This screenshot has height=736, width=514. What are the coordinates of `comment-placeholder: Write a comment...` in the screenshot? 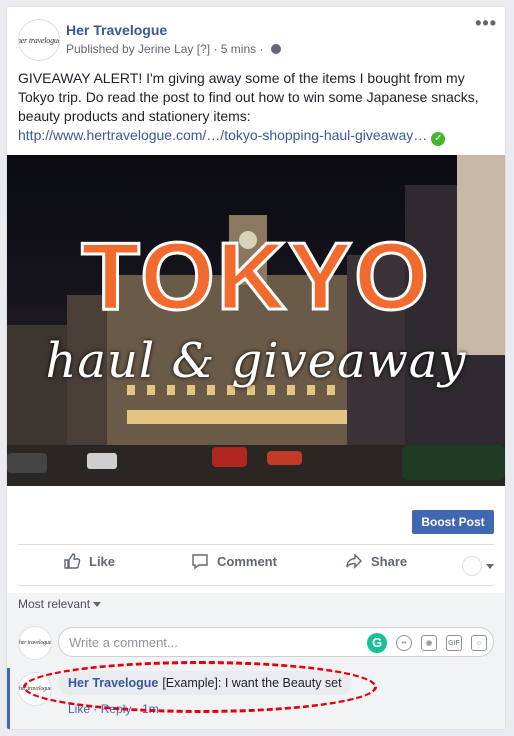 It's located at (123, 642).